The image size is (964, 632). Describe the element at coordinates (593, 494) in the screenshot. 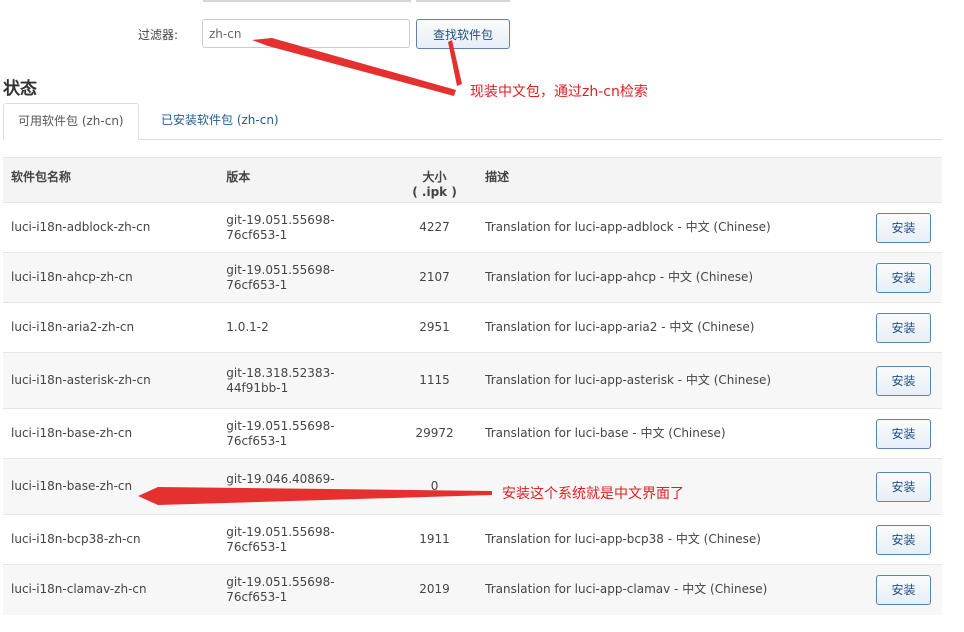

I see `annotation-note-2: 安装这个系统就是中文界面了` at that location.